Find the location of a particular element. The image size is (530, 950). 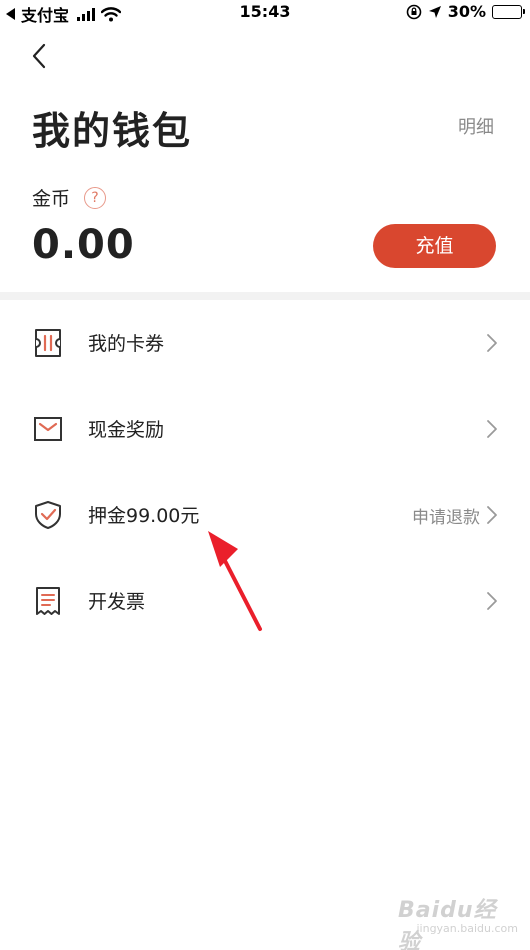

refund-request-link: 申请退款 is located at coordinates (446, 515).